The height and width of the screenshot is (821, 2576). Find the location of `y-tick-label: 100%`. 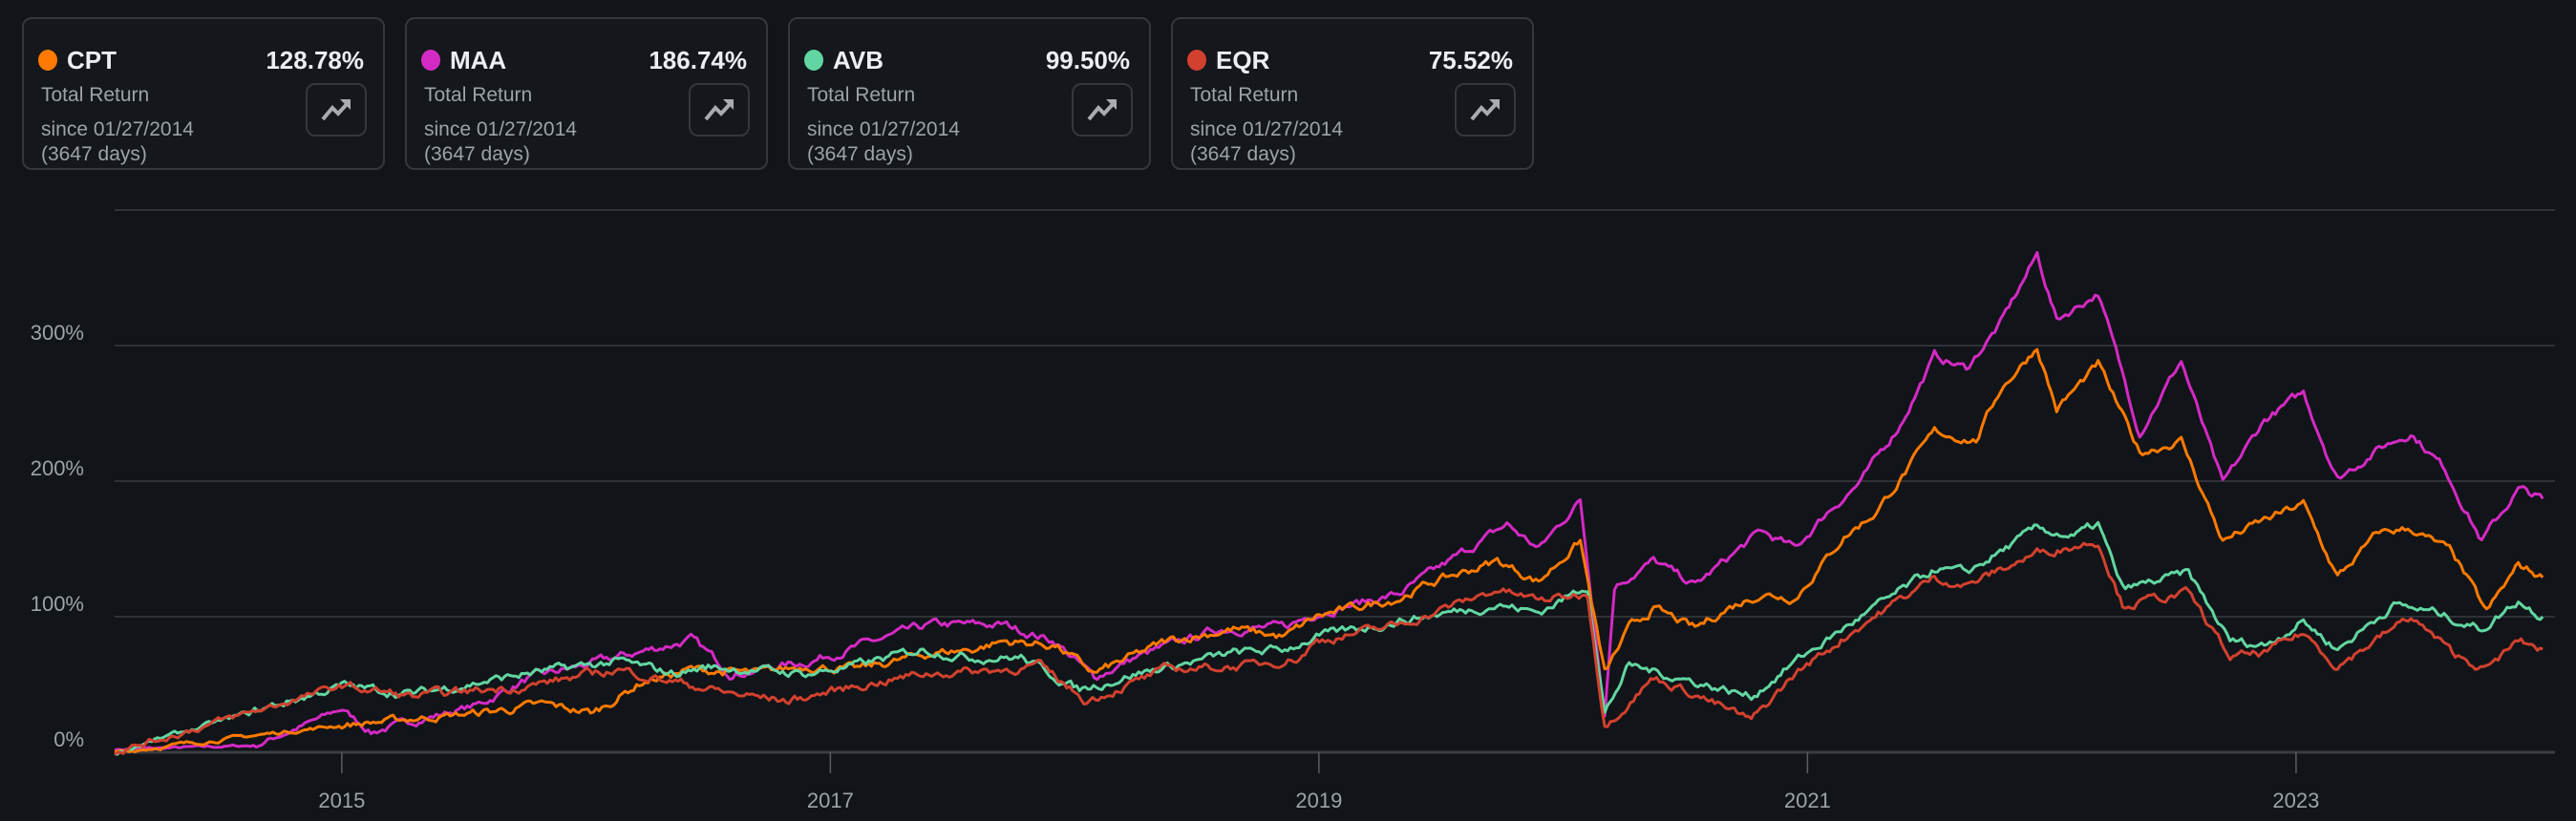

y-tick-label: 100% is located at coordinates (57, 604).